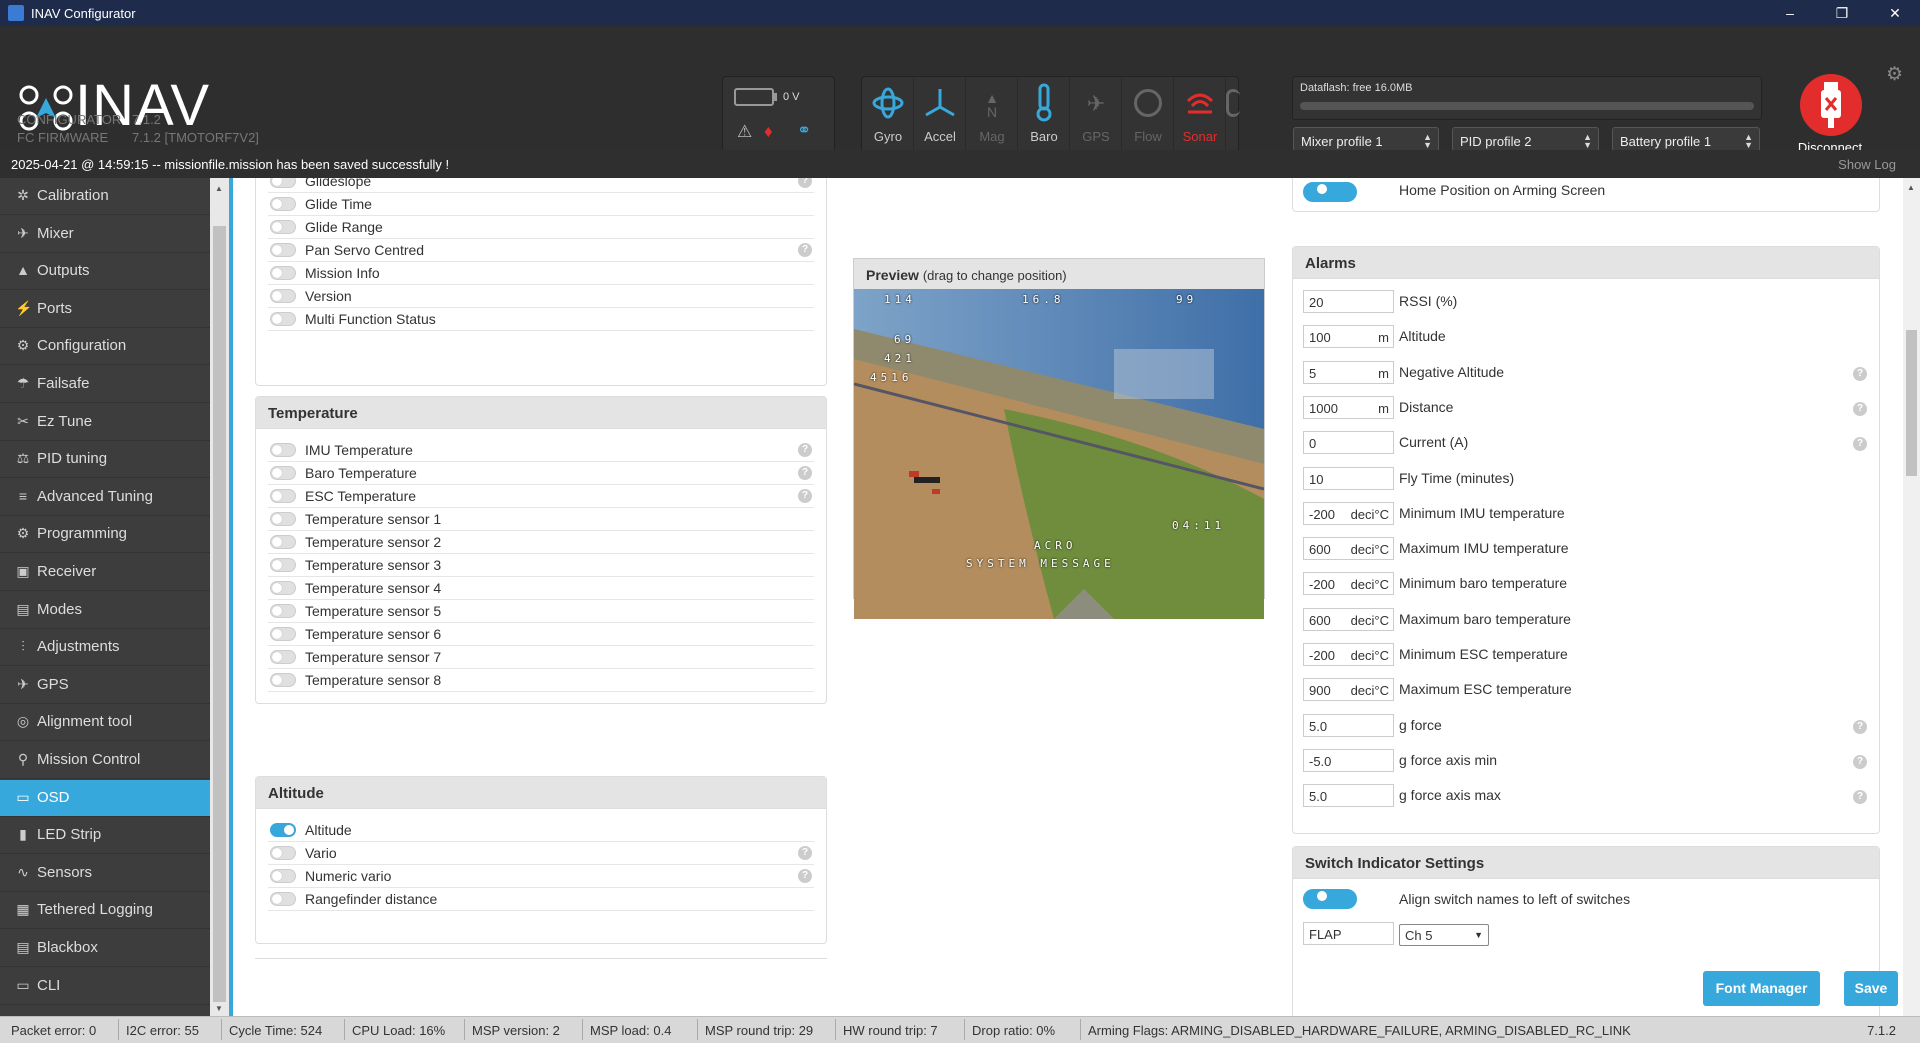  What do you see at coordinates (105, 272) in the screenshot?
I see `sidebar-item-outputs: ▲ Outputs` at bounding box center [105, 272].